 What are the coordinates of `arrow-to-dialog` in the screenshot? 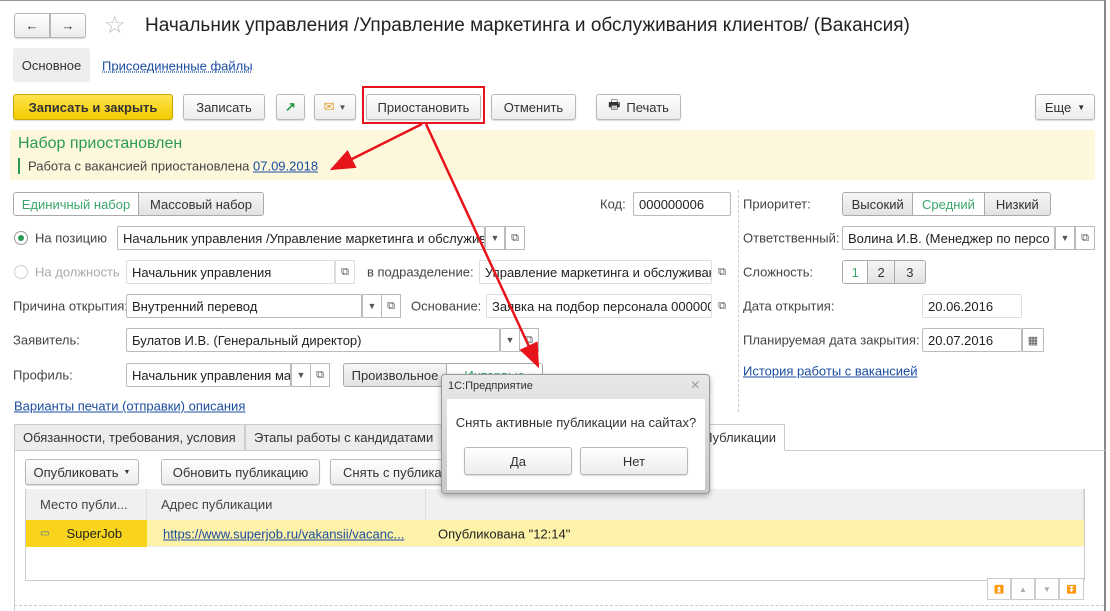 It's located at (482, 246).